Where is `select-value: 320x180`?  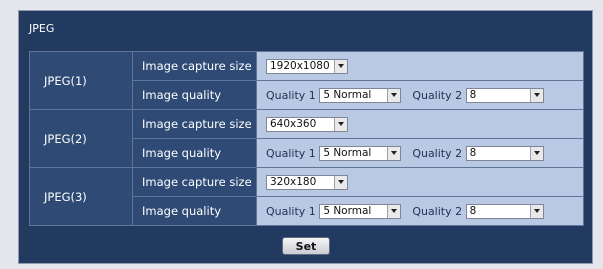
select-value: 320x180 is located at coordinates (293, 182).